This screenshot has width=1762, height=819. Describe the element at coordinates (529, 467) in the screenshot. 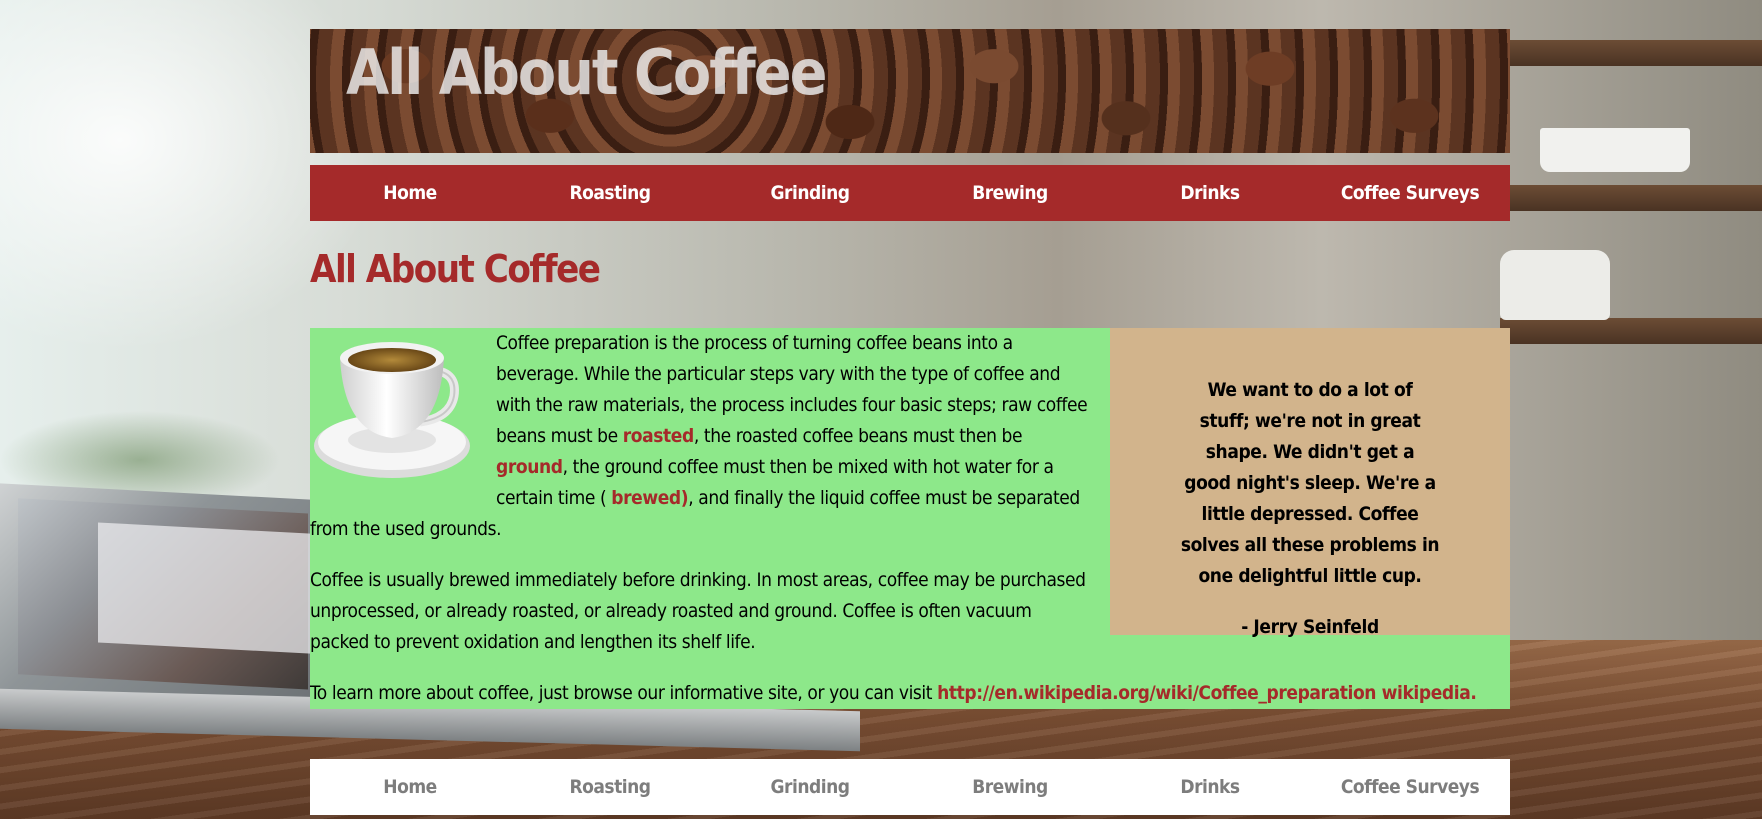

I see `link-ground: ground` at that location.